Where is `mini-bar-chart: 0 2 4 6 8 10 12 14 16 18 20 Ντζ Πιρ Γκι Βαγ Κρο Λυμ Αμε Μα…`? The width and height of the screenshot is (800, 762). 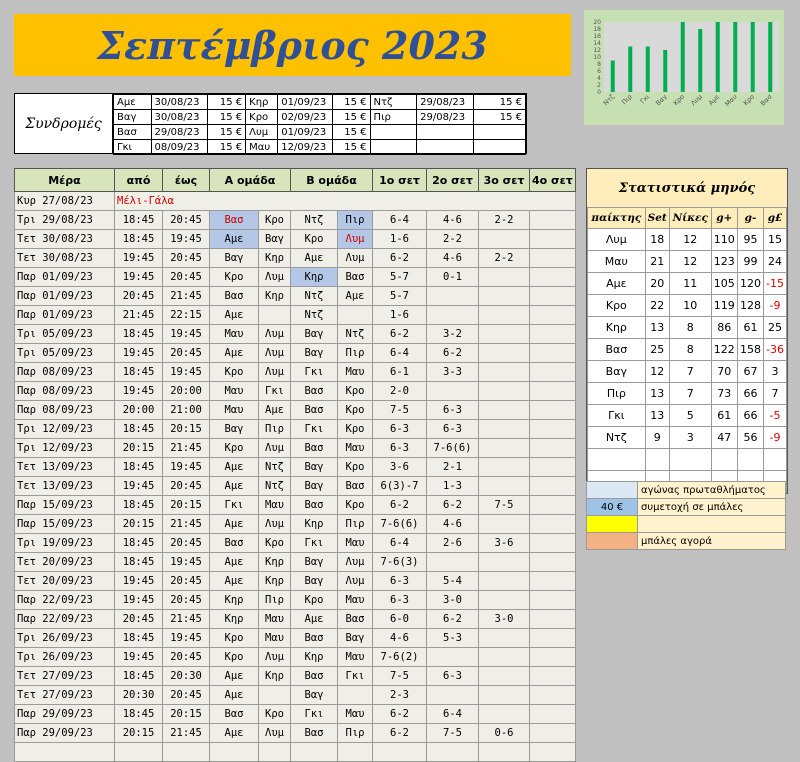 mini-bar-chart: 0 2 4 6 8 10 12 14 16 18 20 Ντζ Πιρ Γκι Βαγ Κρο Λυμ Αμε Μα… is located at coordinates (684, 67).